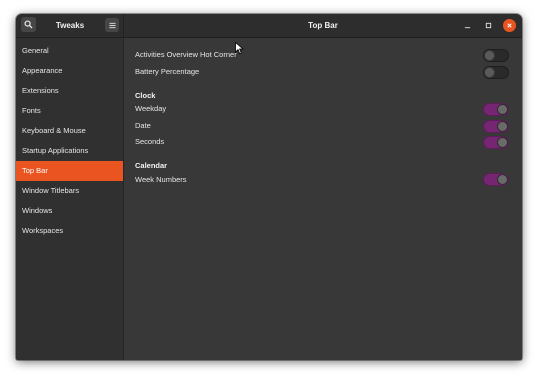 This screenshot has height=379, width=540. I want to click on weekday-switch, so click(496, 109).